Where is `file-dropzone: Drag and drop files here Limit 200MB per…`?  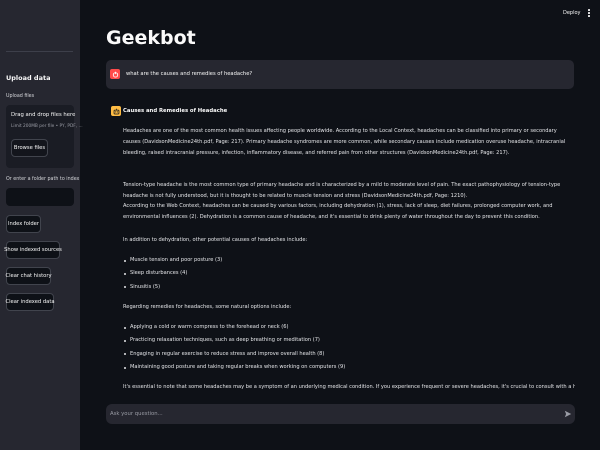
file-dropzone: Drag and drop files here Limit 200MB per… is located at coordinates (44, 136).